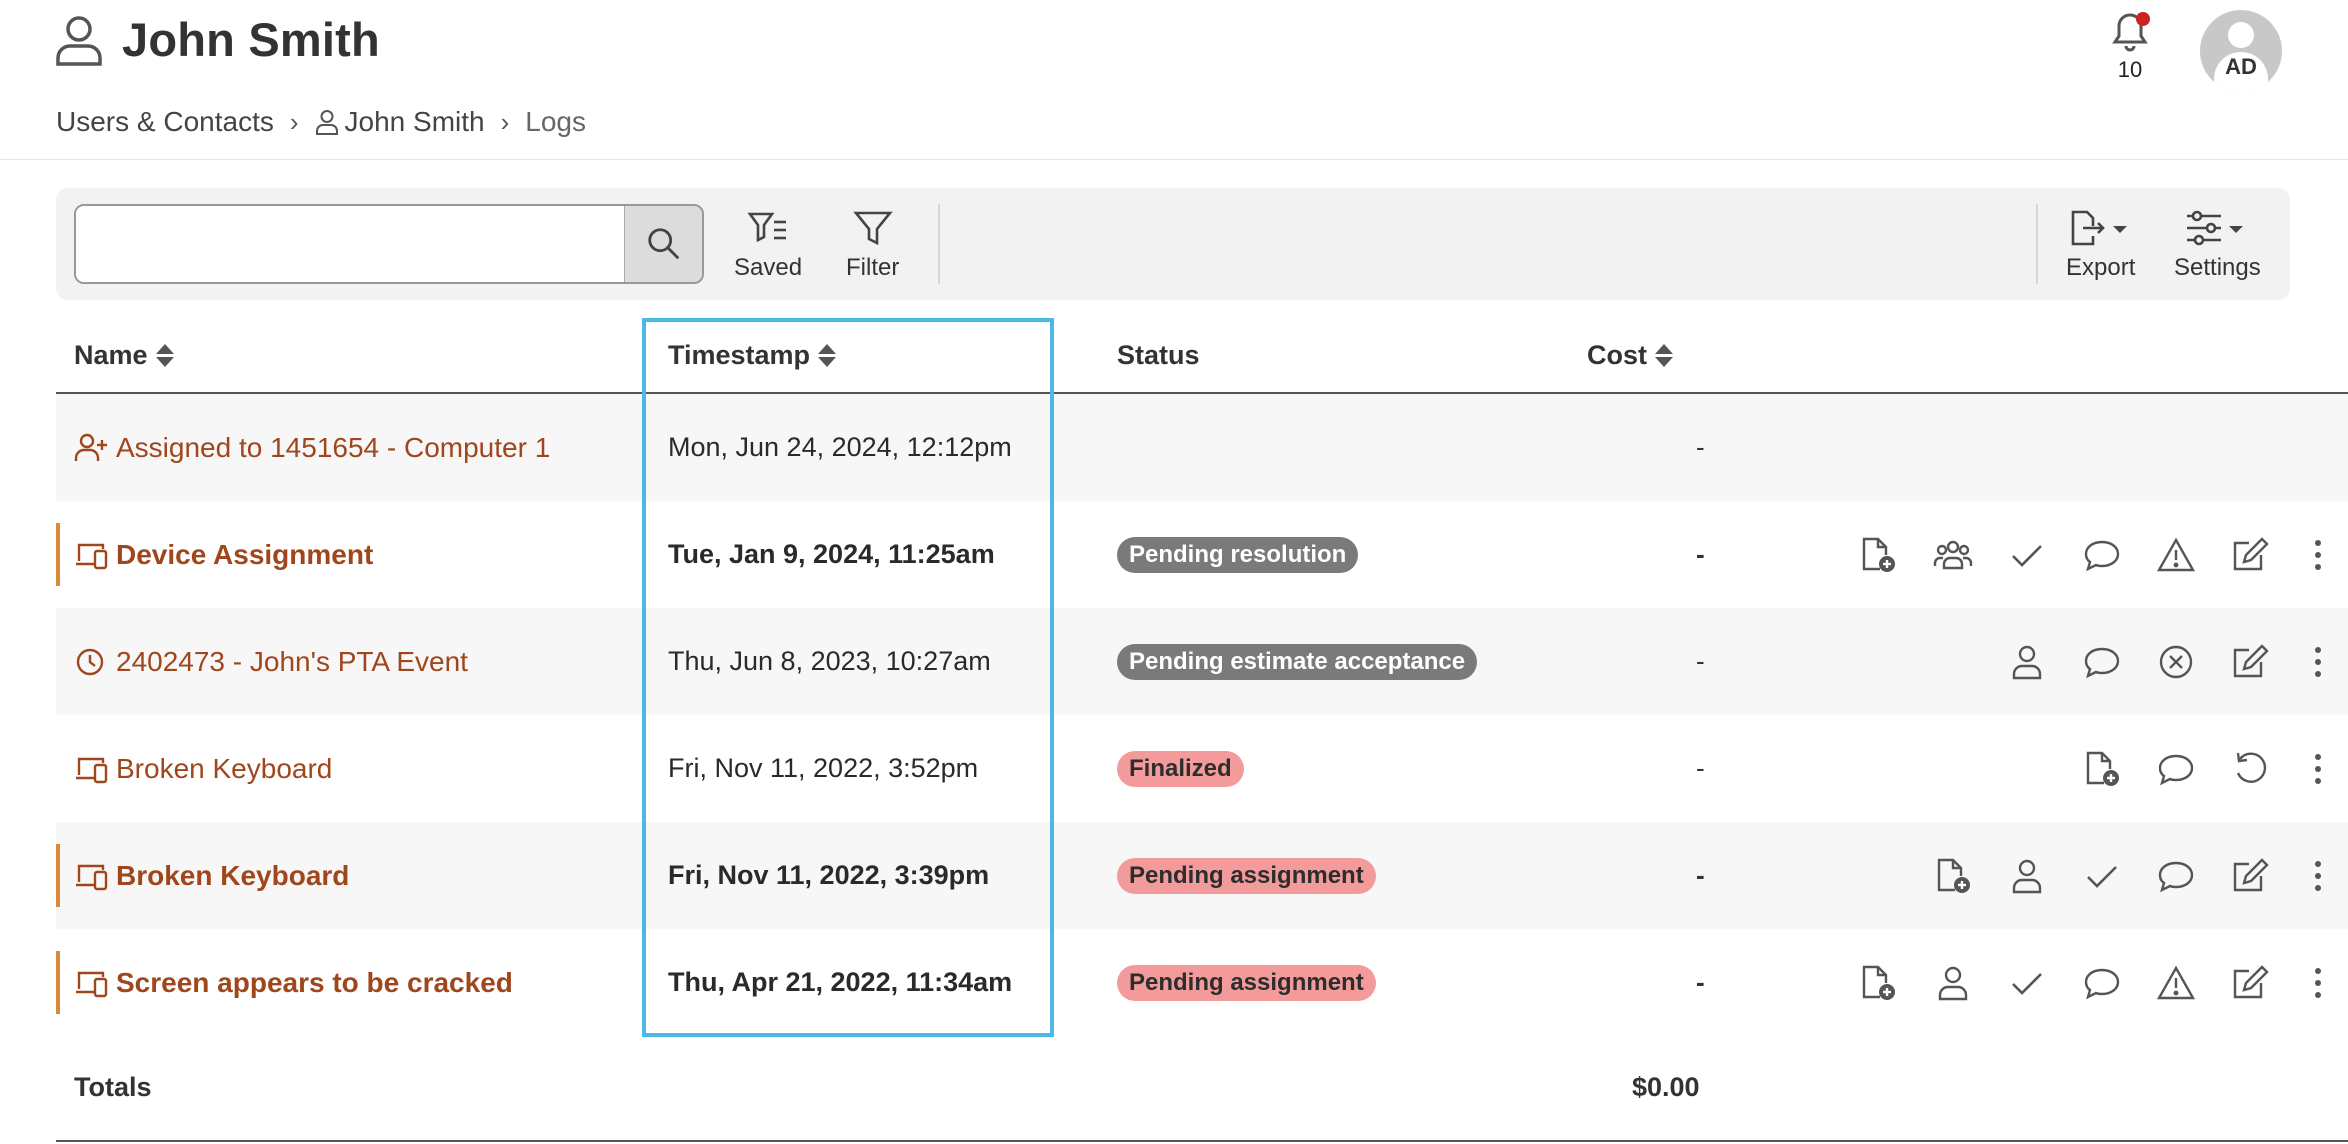  Describe the element at coordinates (873, 267) in the screenshot. I see `filter-label: Filter` at that location.